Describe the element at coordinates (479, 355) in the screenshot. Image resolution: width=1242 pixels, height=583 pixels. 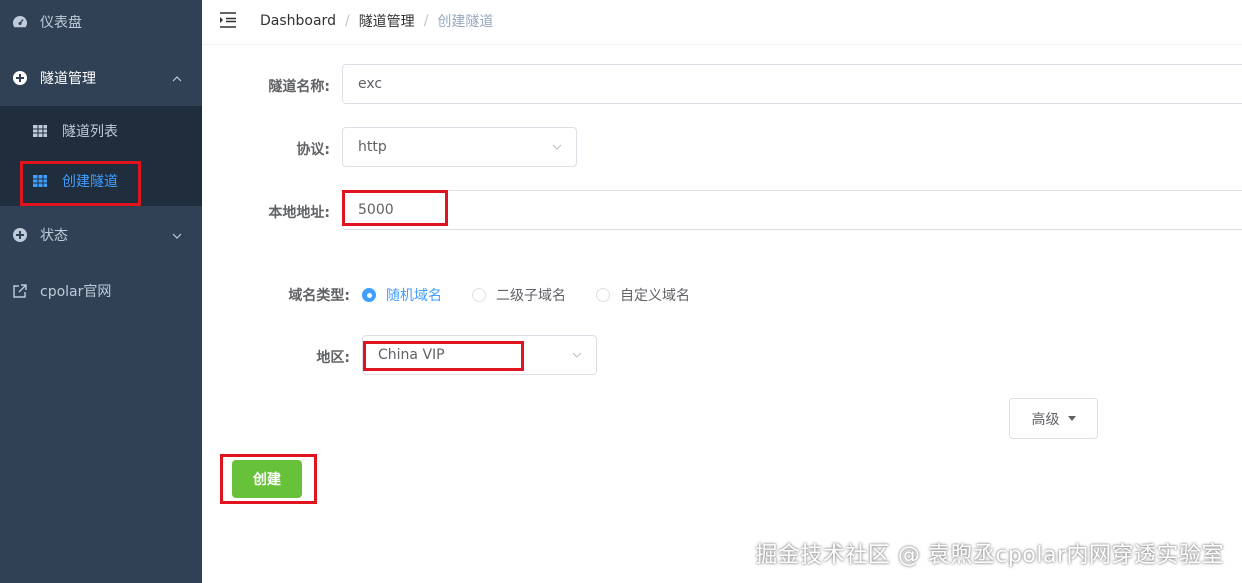
I see `region-select: China VIP` at that location.